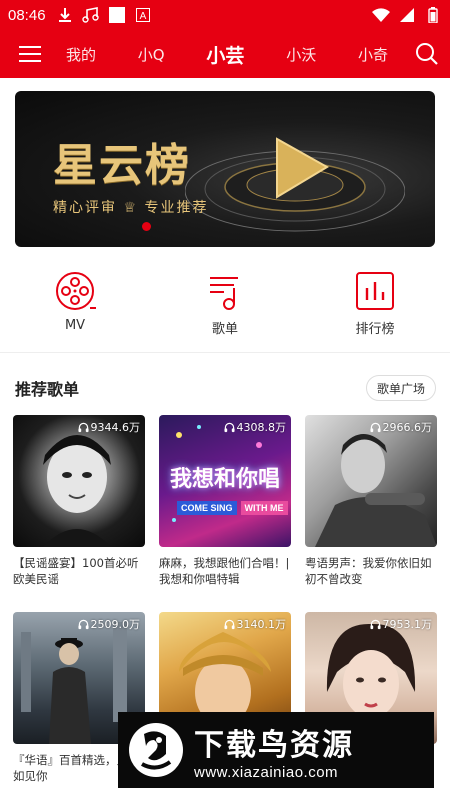 The height and width of the screenshot is (800, 450). I want to click on quick-entry-playlist-label: 歌单, so click(224, 329).